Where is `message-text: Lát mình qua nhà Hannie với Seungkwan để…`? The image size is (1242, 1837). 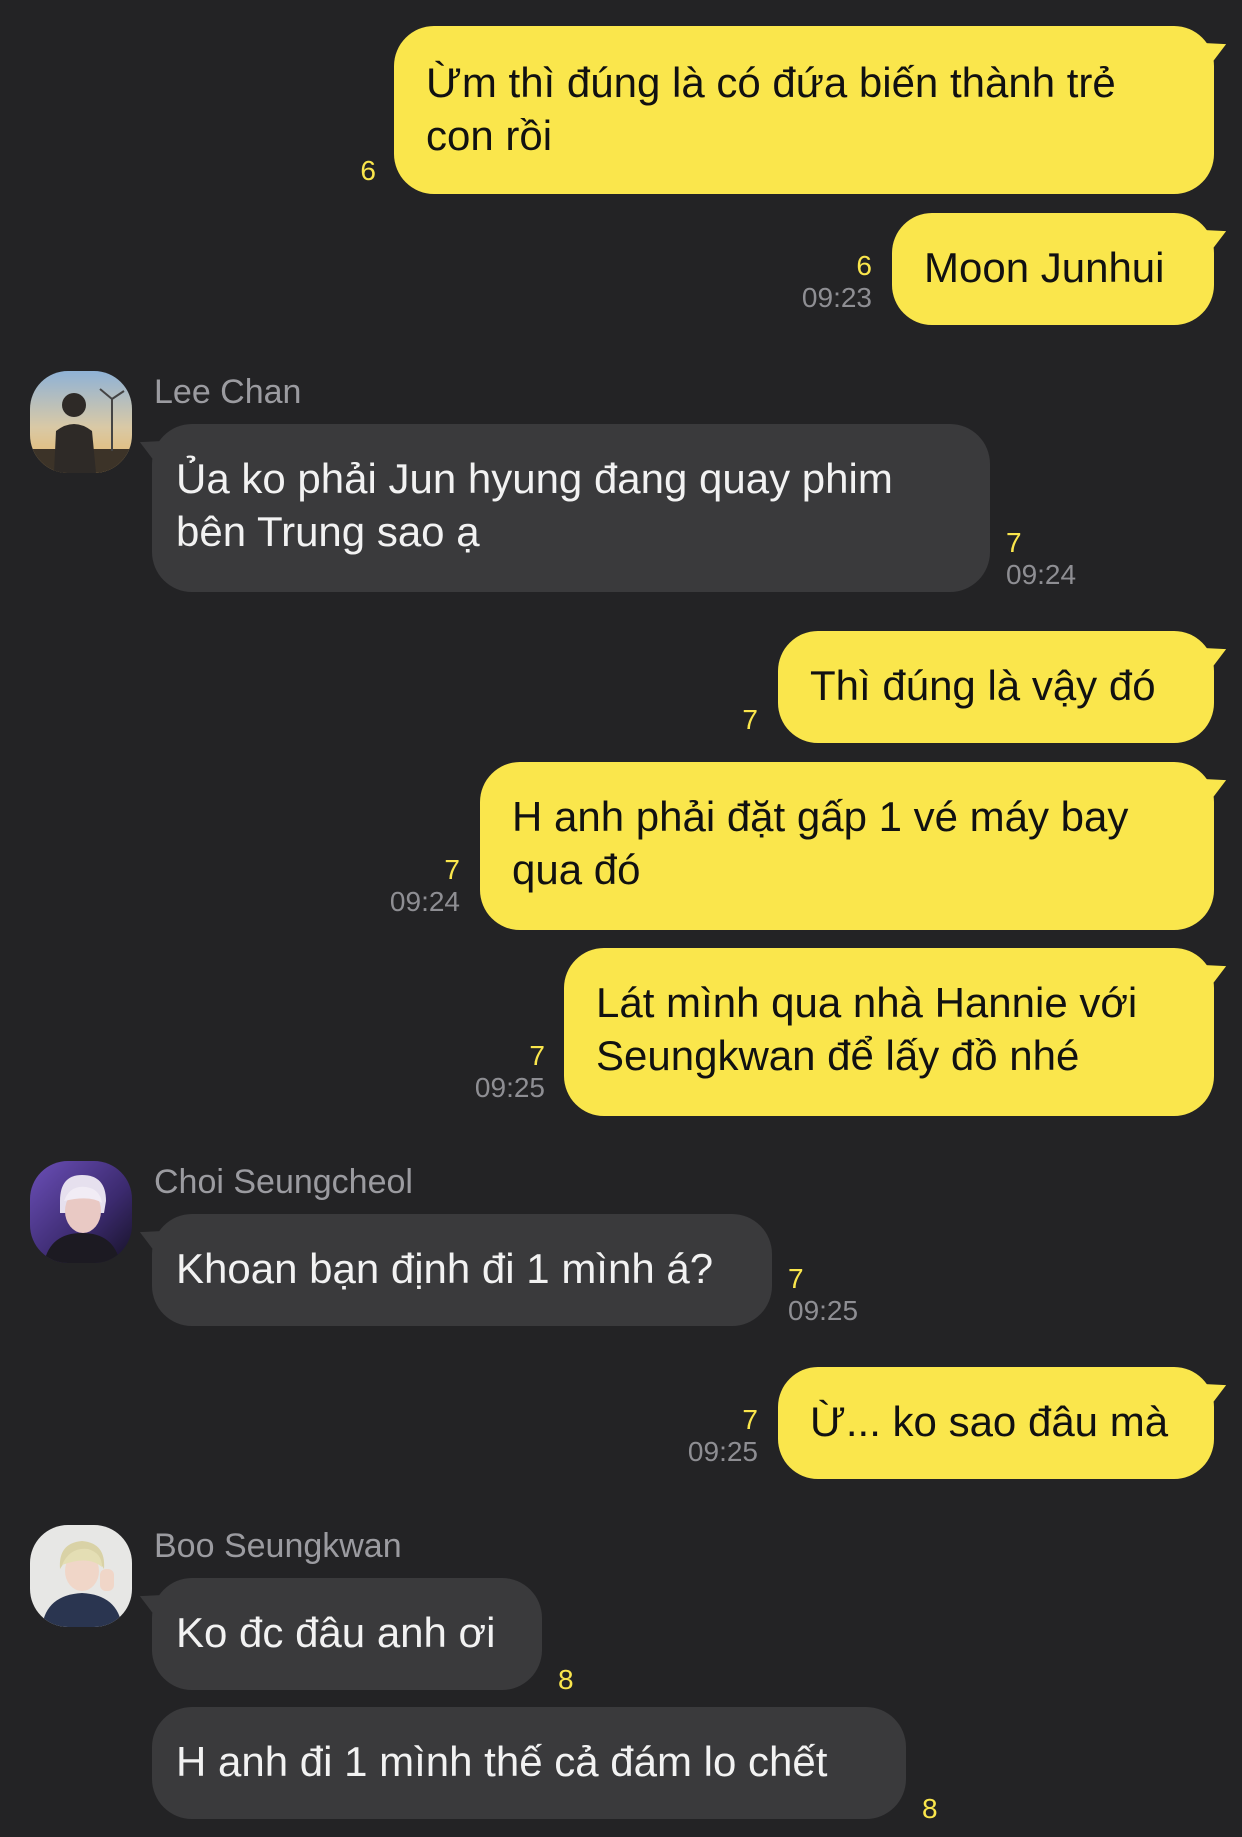 message-text: Lát mình qua nhà Hannie với Seungkwan để… is located at coordinates (867, 1029).